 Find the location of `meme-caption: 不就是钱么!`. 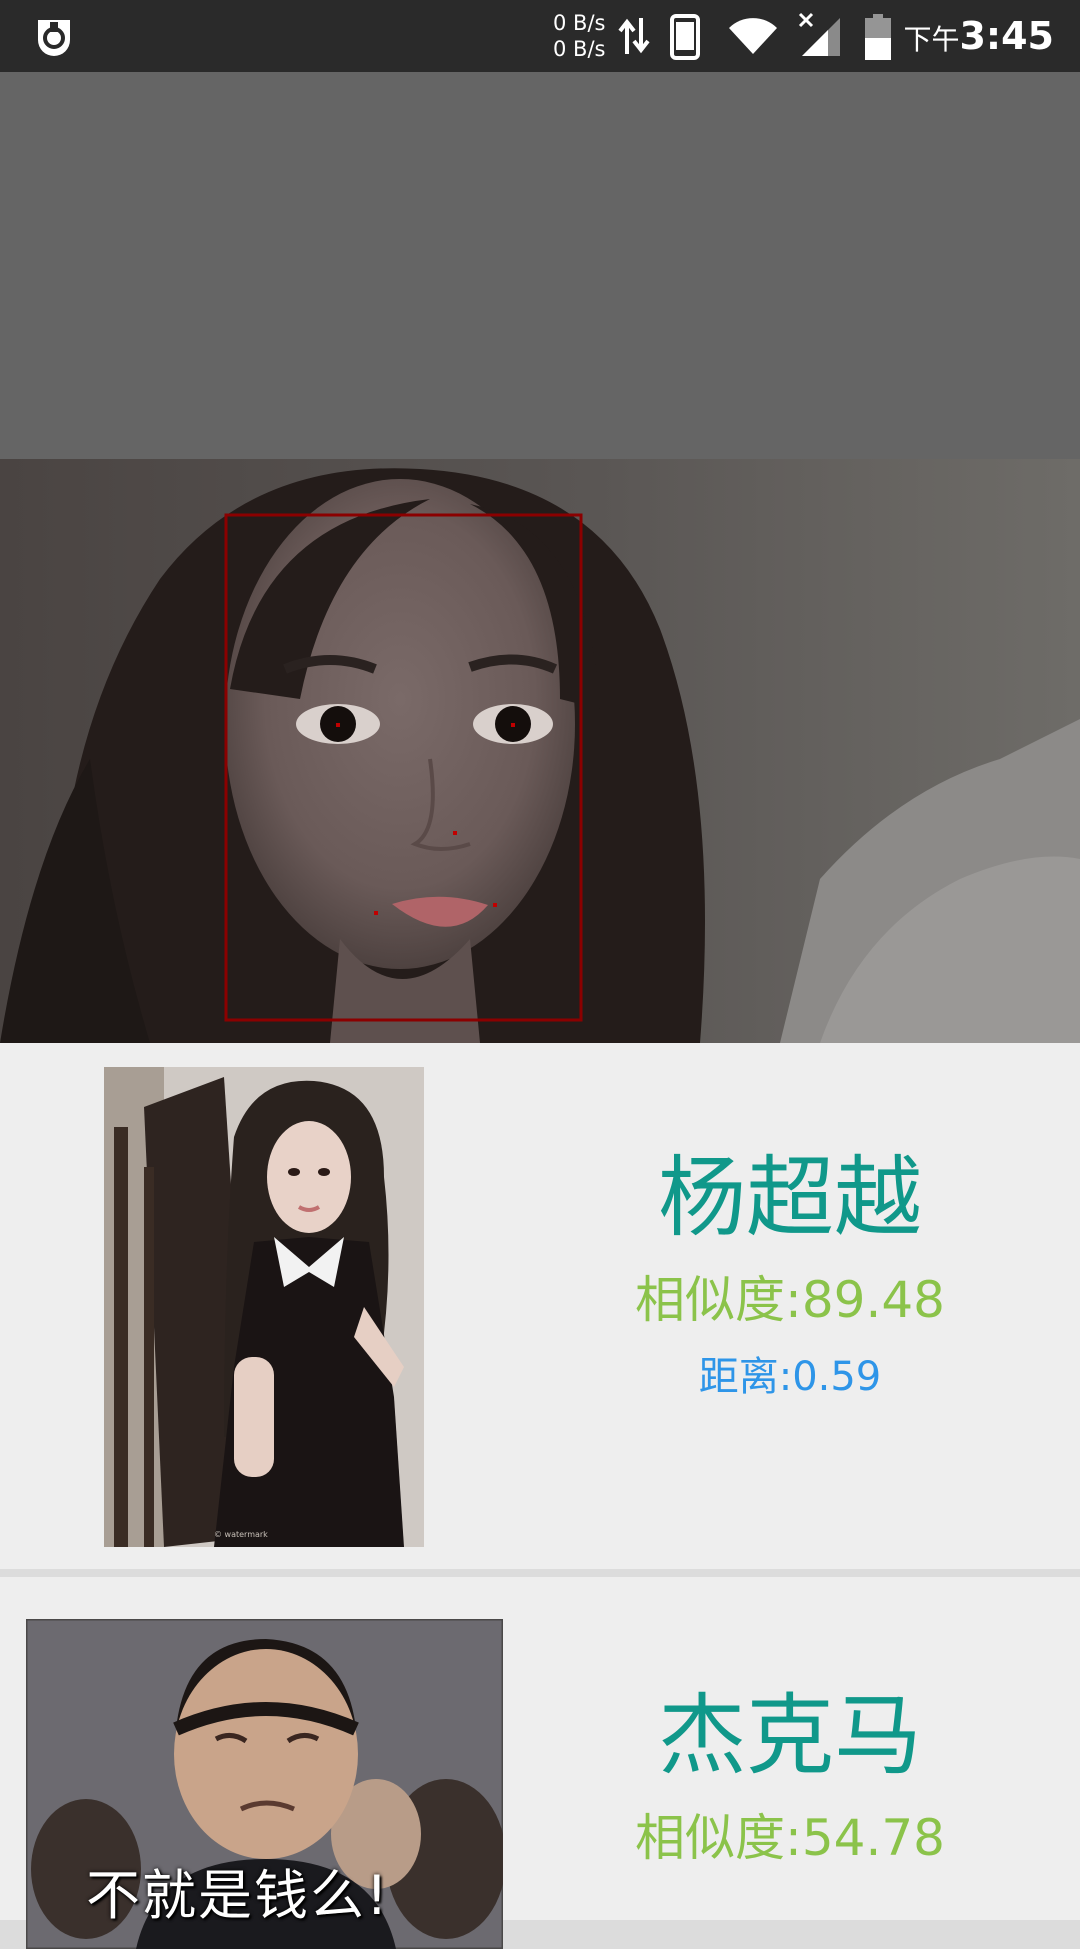

meme-caption: 不就是钱么! is located at coordinates (238, 1895).